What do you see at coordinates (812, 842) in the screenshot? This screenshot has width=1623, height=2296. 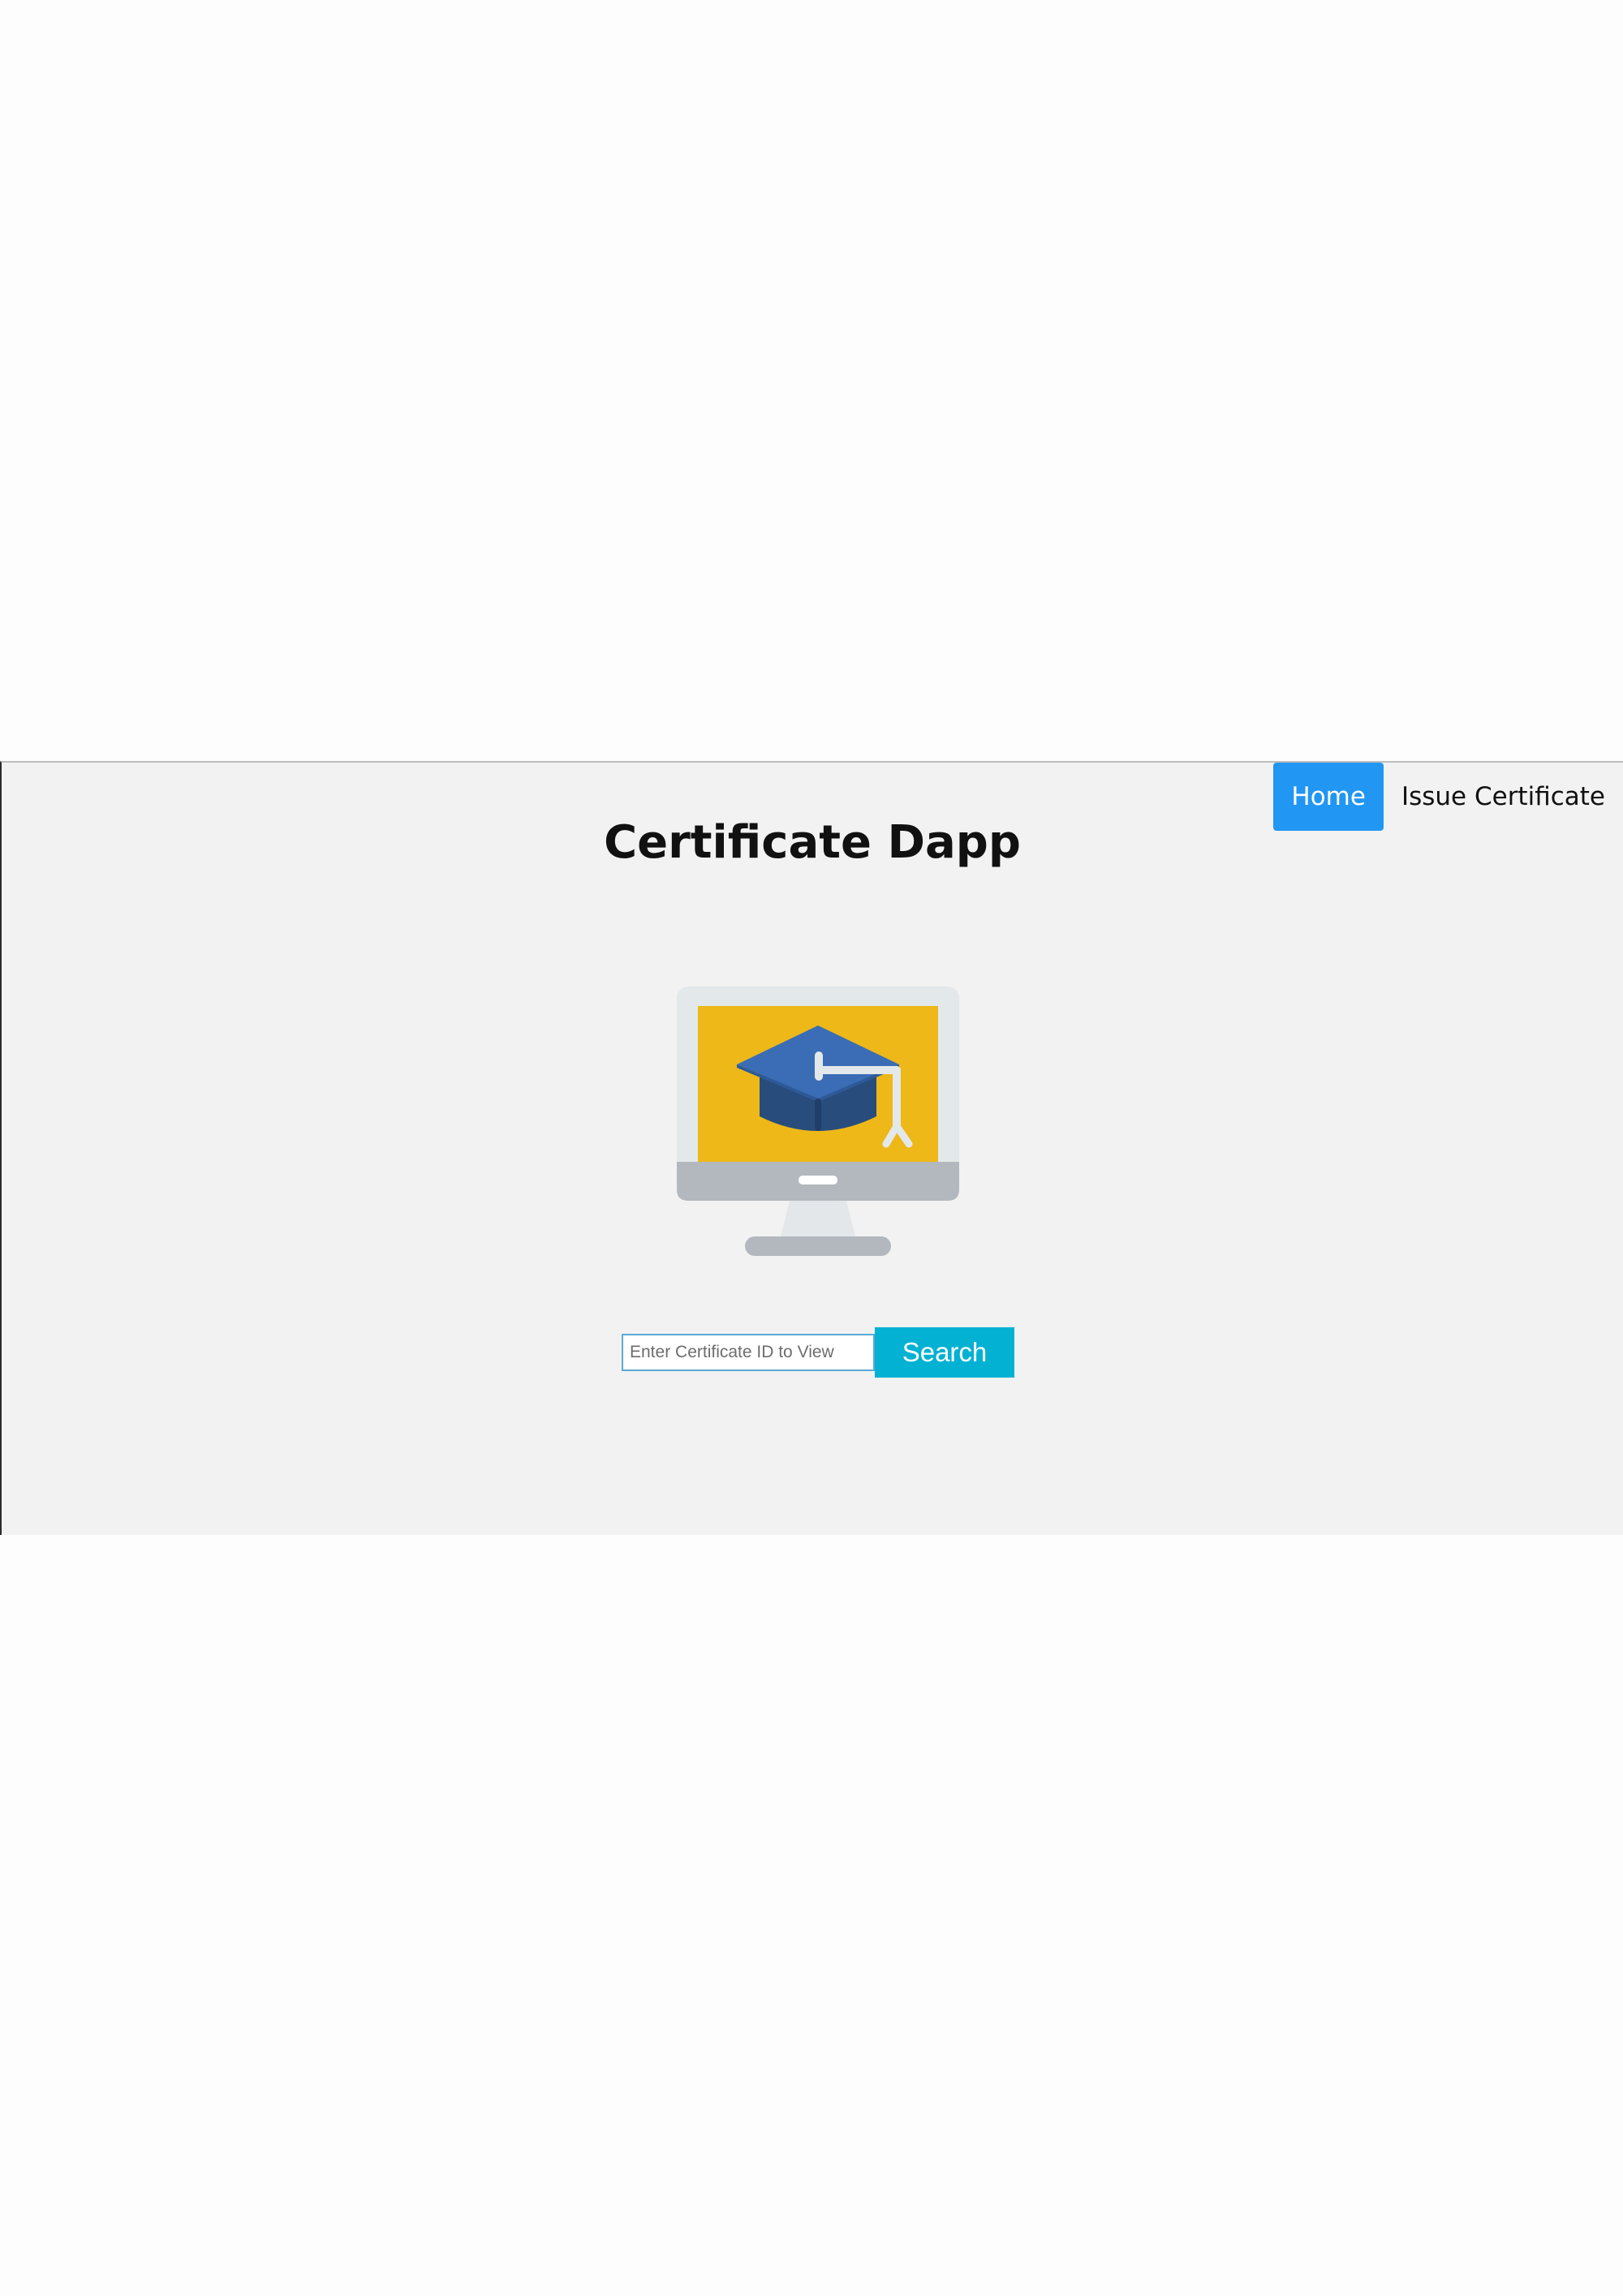 I see `page-title: Certificate Dapp` at bounding box center [812, 842].